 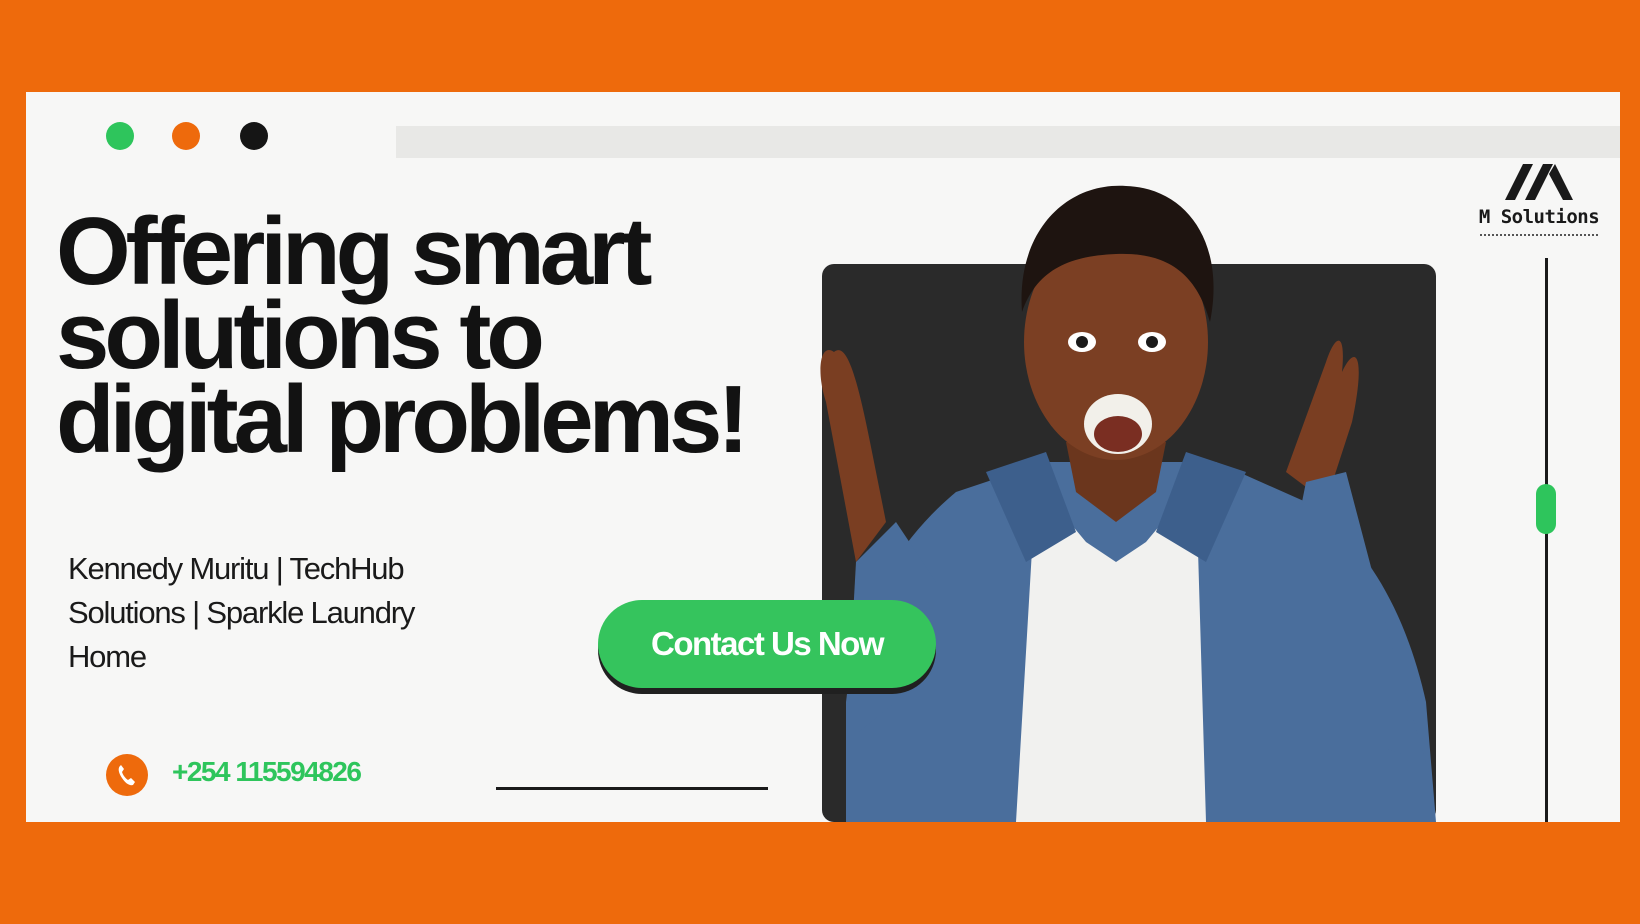 I want to click on window-dot-orange, so click(x=186, y=136).